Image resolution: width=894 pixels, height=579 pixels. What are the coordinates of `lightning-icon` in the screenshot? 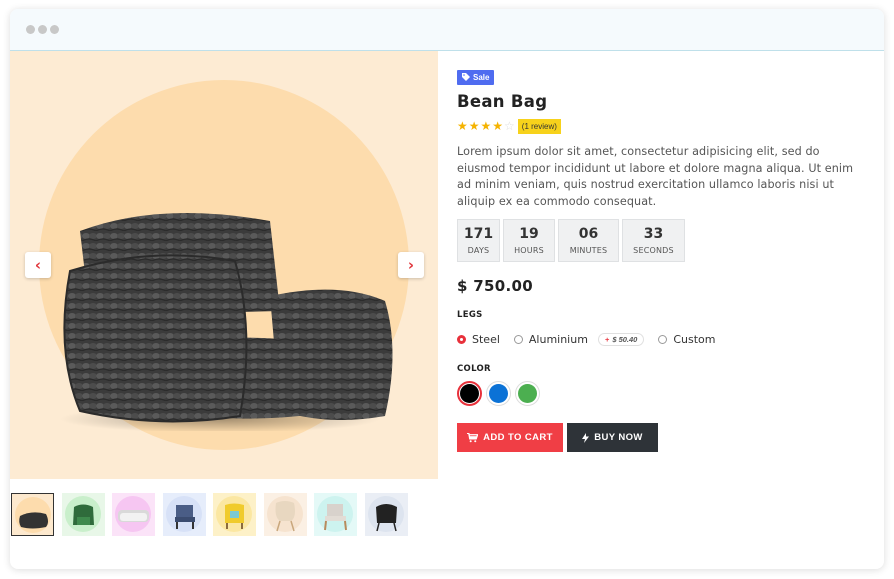 It's located at (586, 437).